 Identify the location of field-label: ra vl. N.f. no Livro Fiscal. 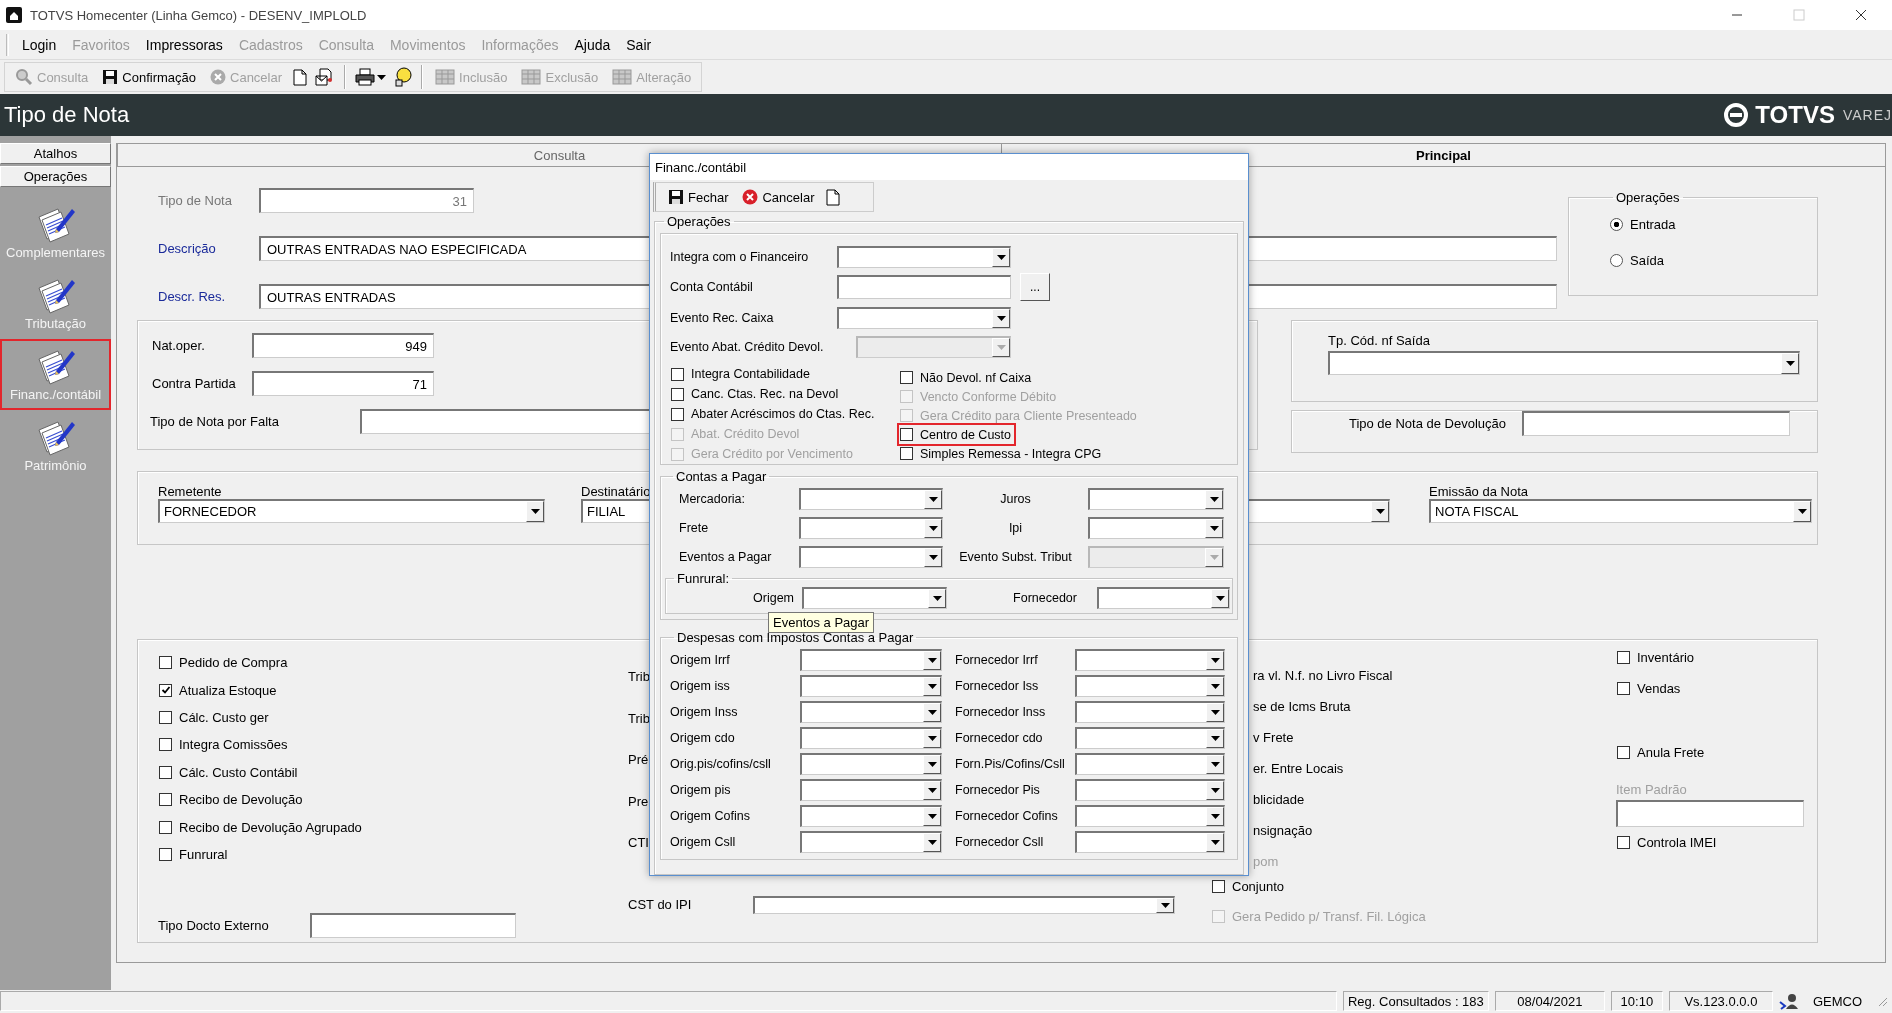
(1323, 675).